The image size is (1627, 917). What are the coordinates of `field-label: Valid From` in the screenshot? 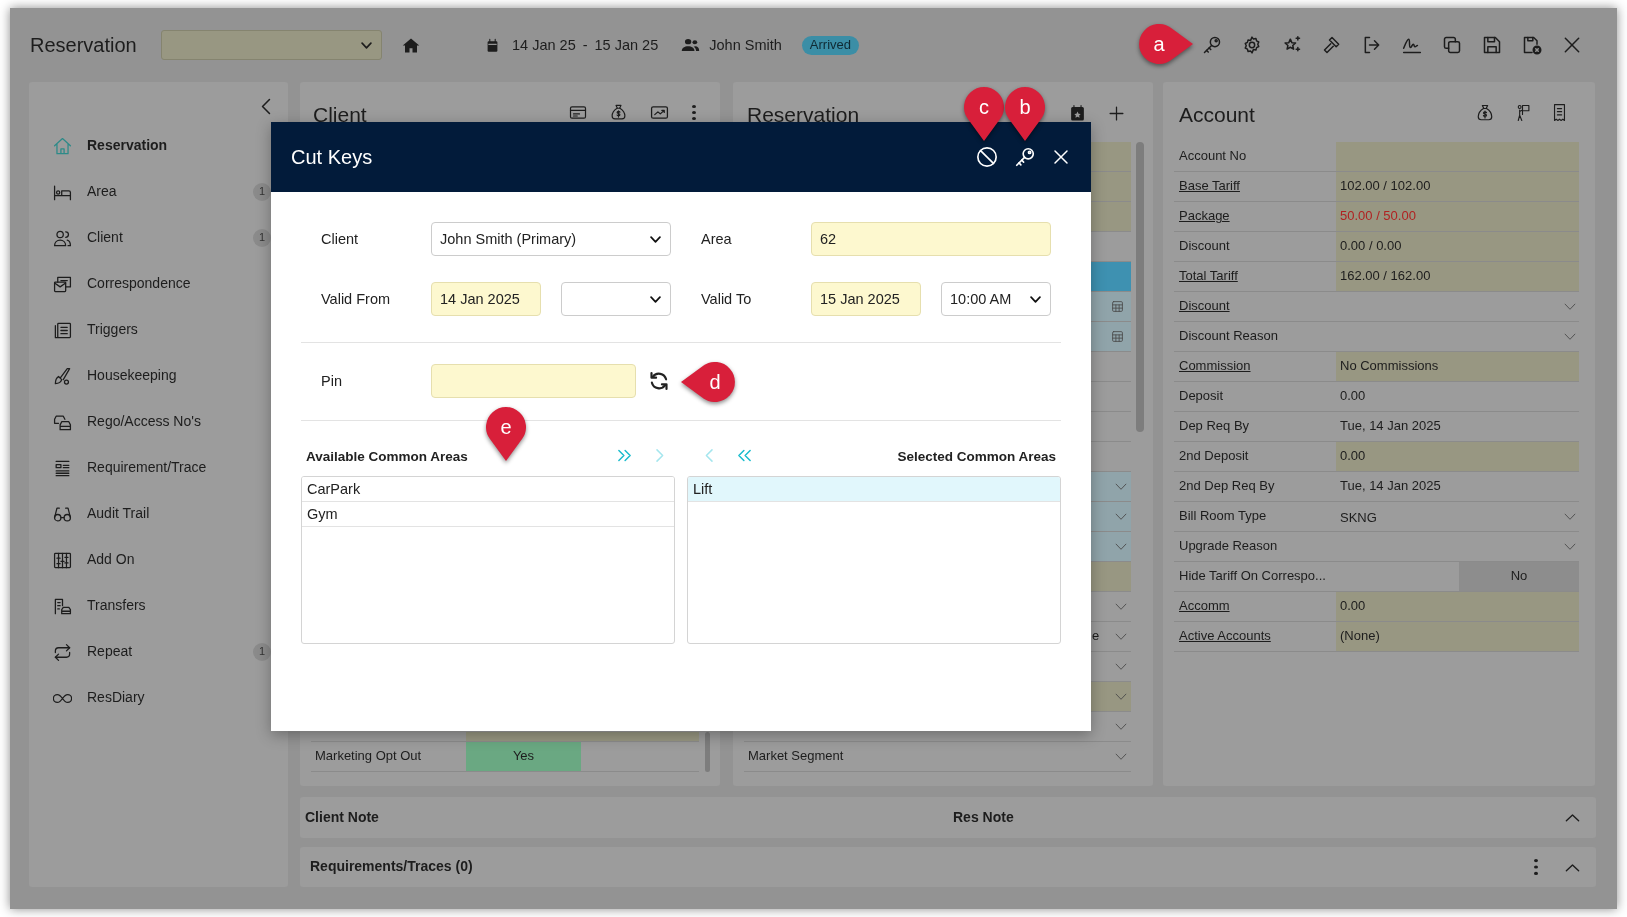 It's located at (356, 299).